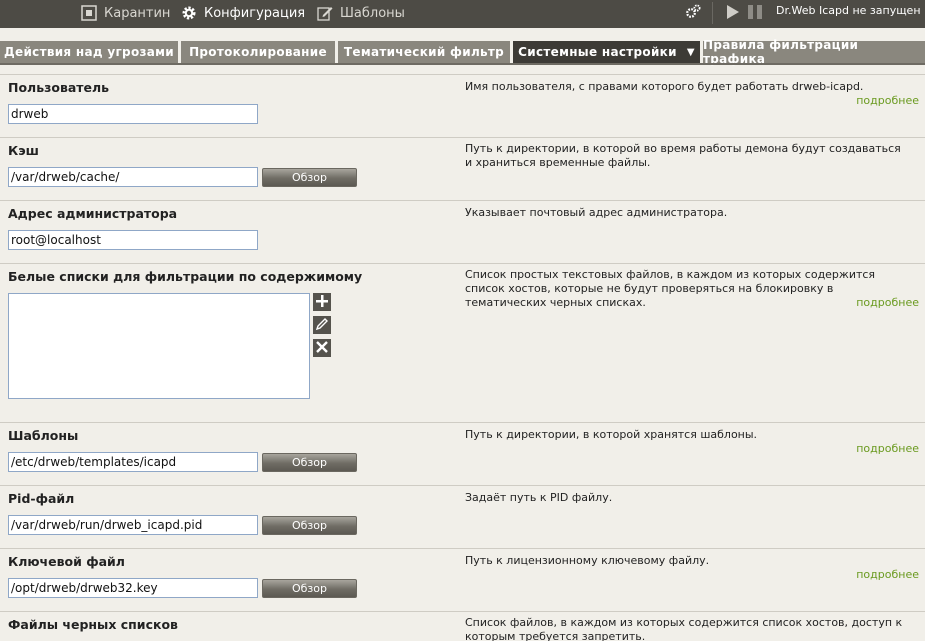  I want to click on divider, so click(712, 13).